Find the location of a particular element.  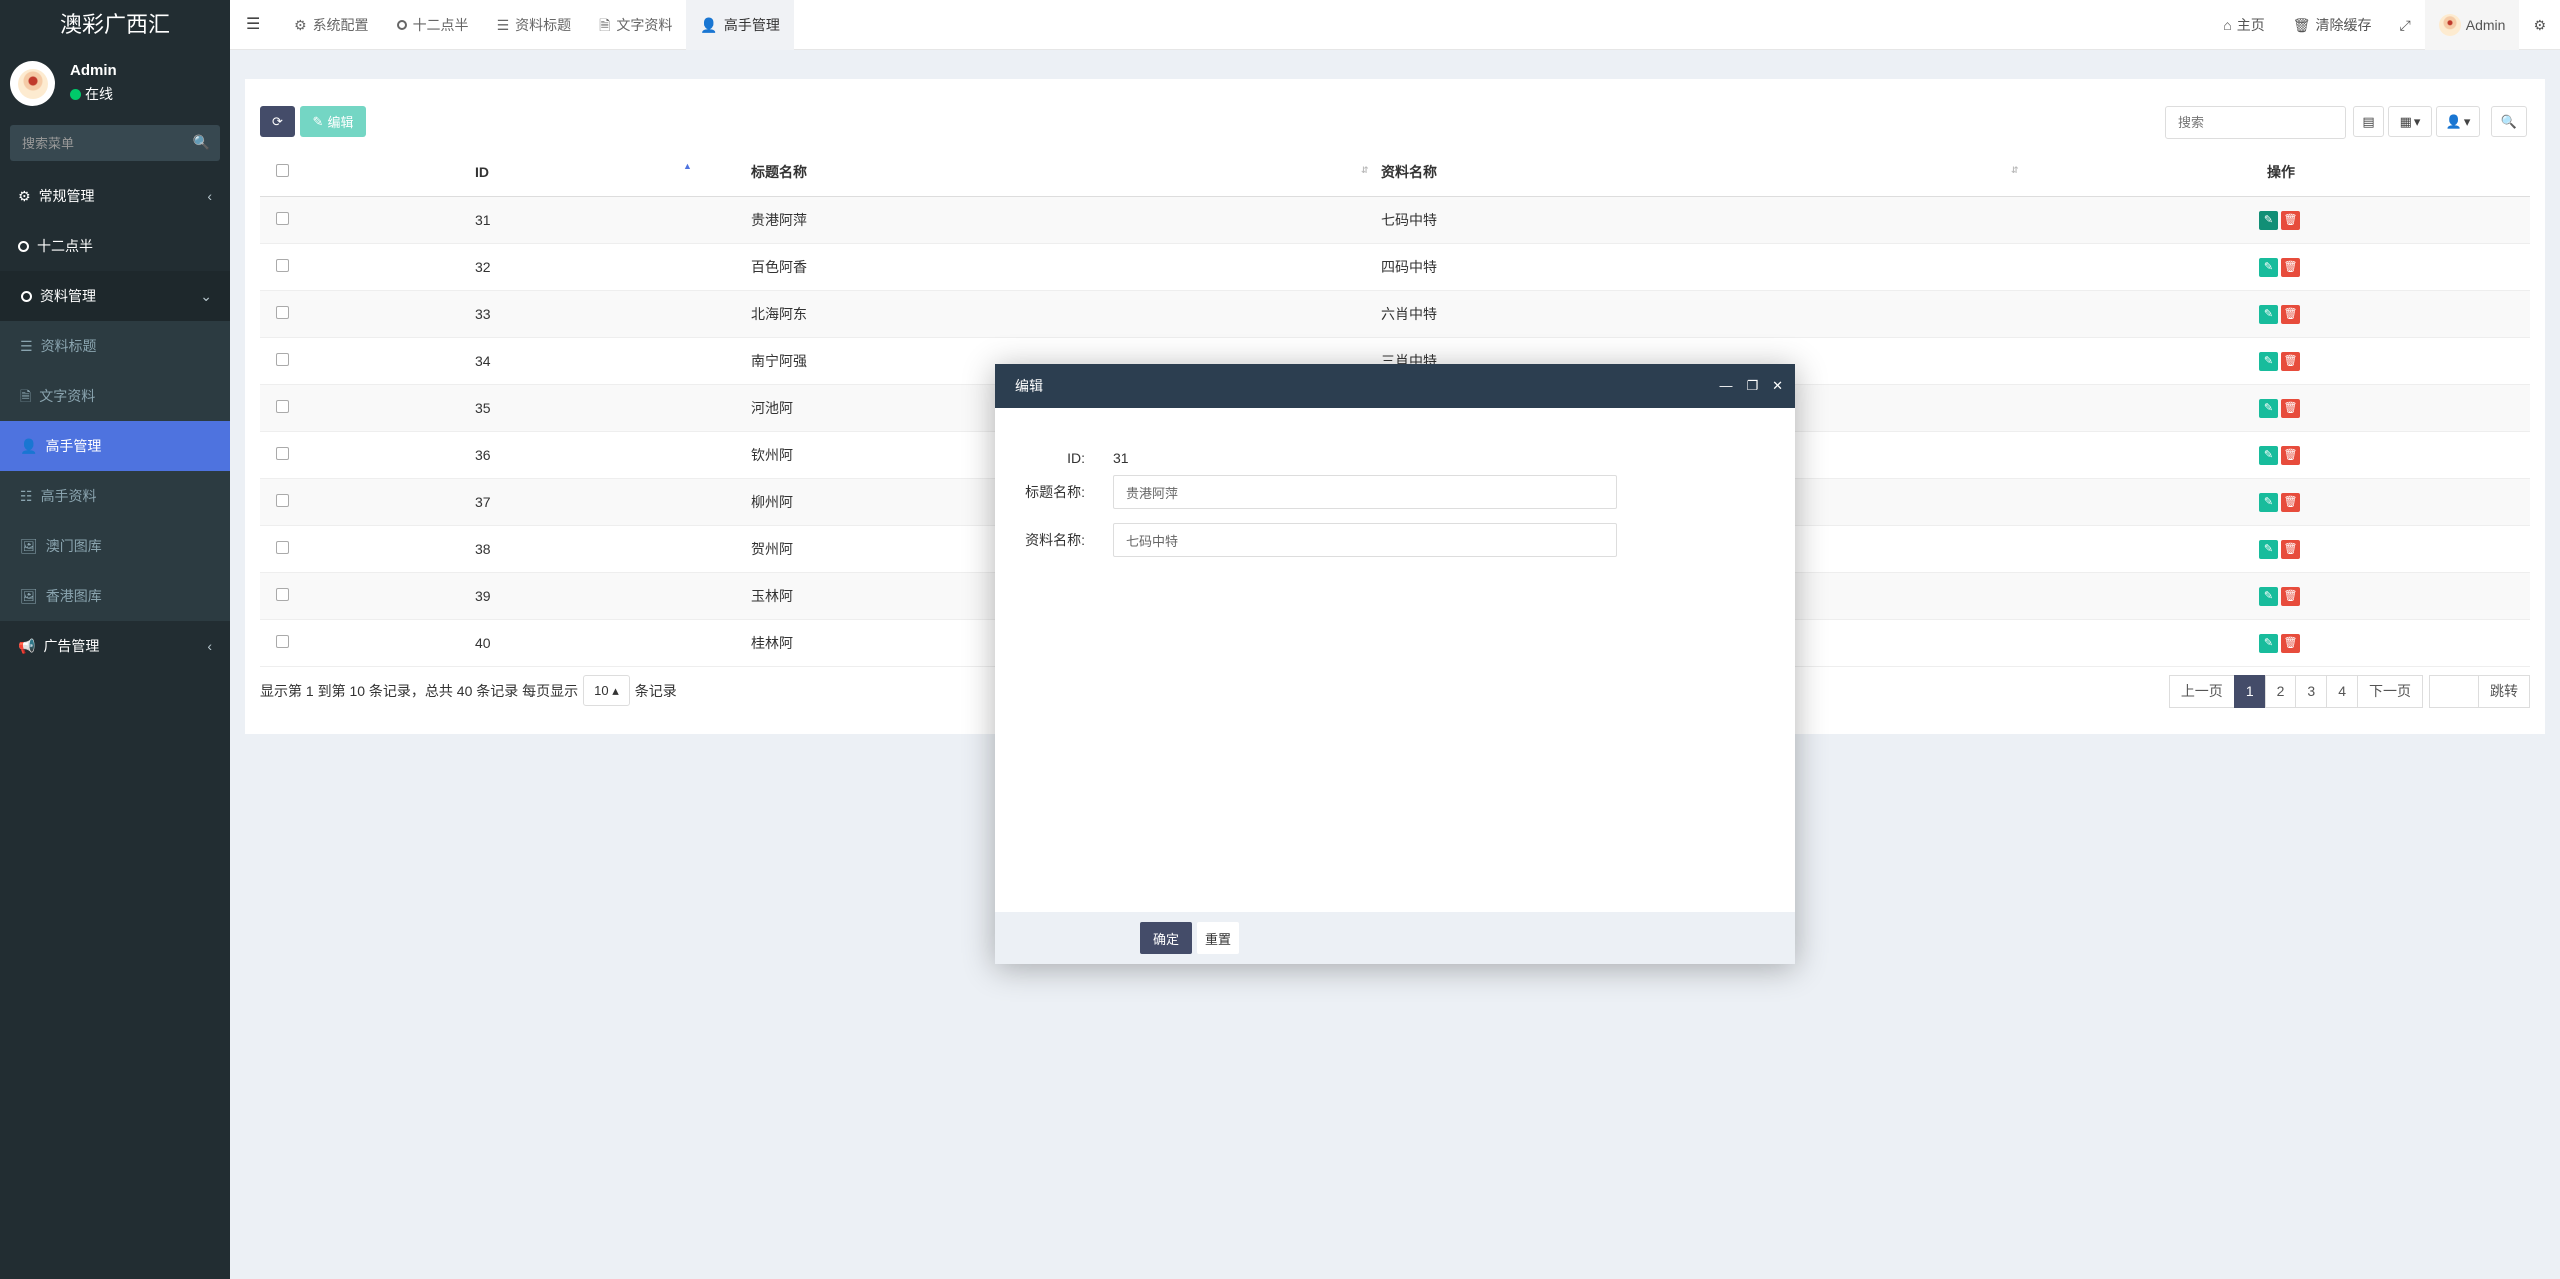

menu-general: ⚙ 常规管理 ‹ is located at coordinates (115, 196).